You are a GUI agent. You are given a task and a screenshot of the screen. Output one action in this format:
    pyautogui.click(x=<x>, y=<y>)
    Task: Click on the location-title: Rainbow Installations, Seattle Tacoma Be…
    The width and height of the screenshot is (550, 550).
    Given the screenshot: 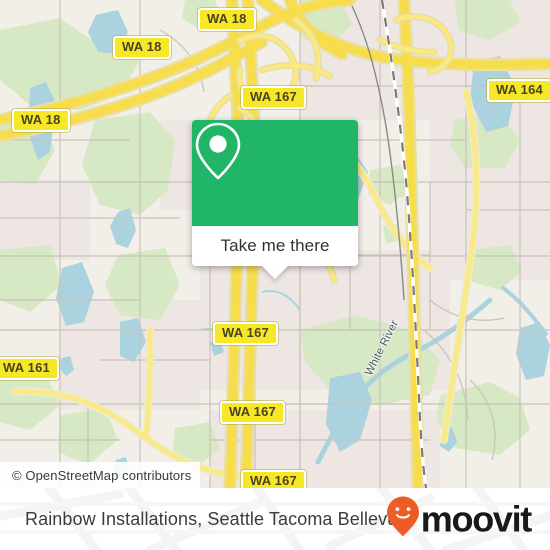 What is the action you would take?
    pyautogui.click(x=216, y=518)
    